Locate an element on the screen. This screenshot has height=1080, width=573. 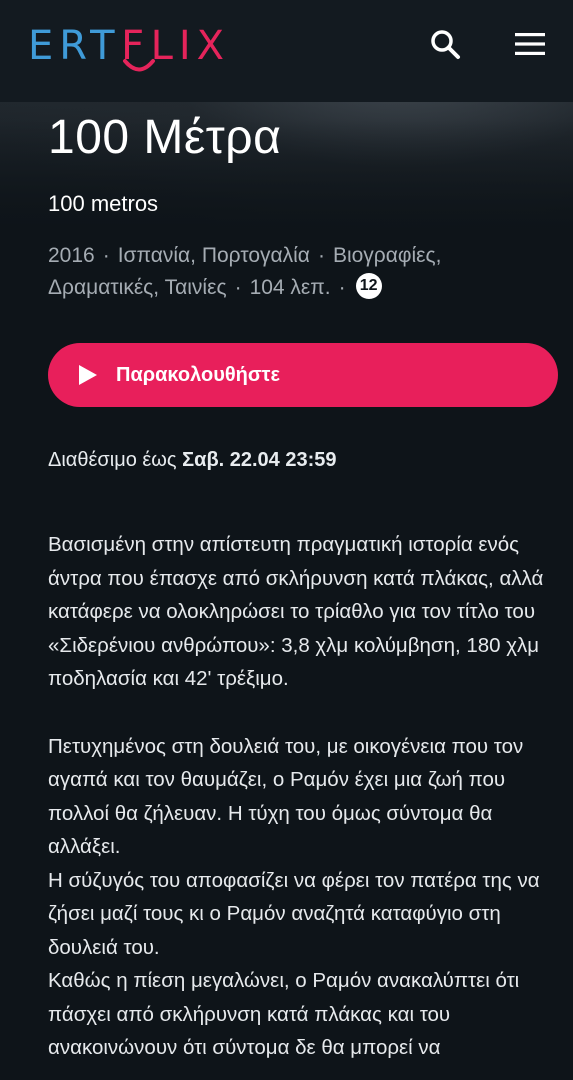
smile-icon is located at coordinates (139, 65).